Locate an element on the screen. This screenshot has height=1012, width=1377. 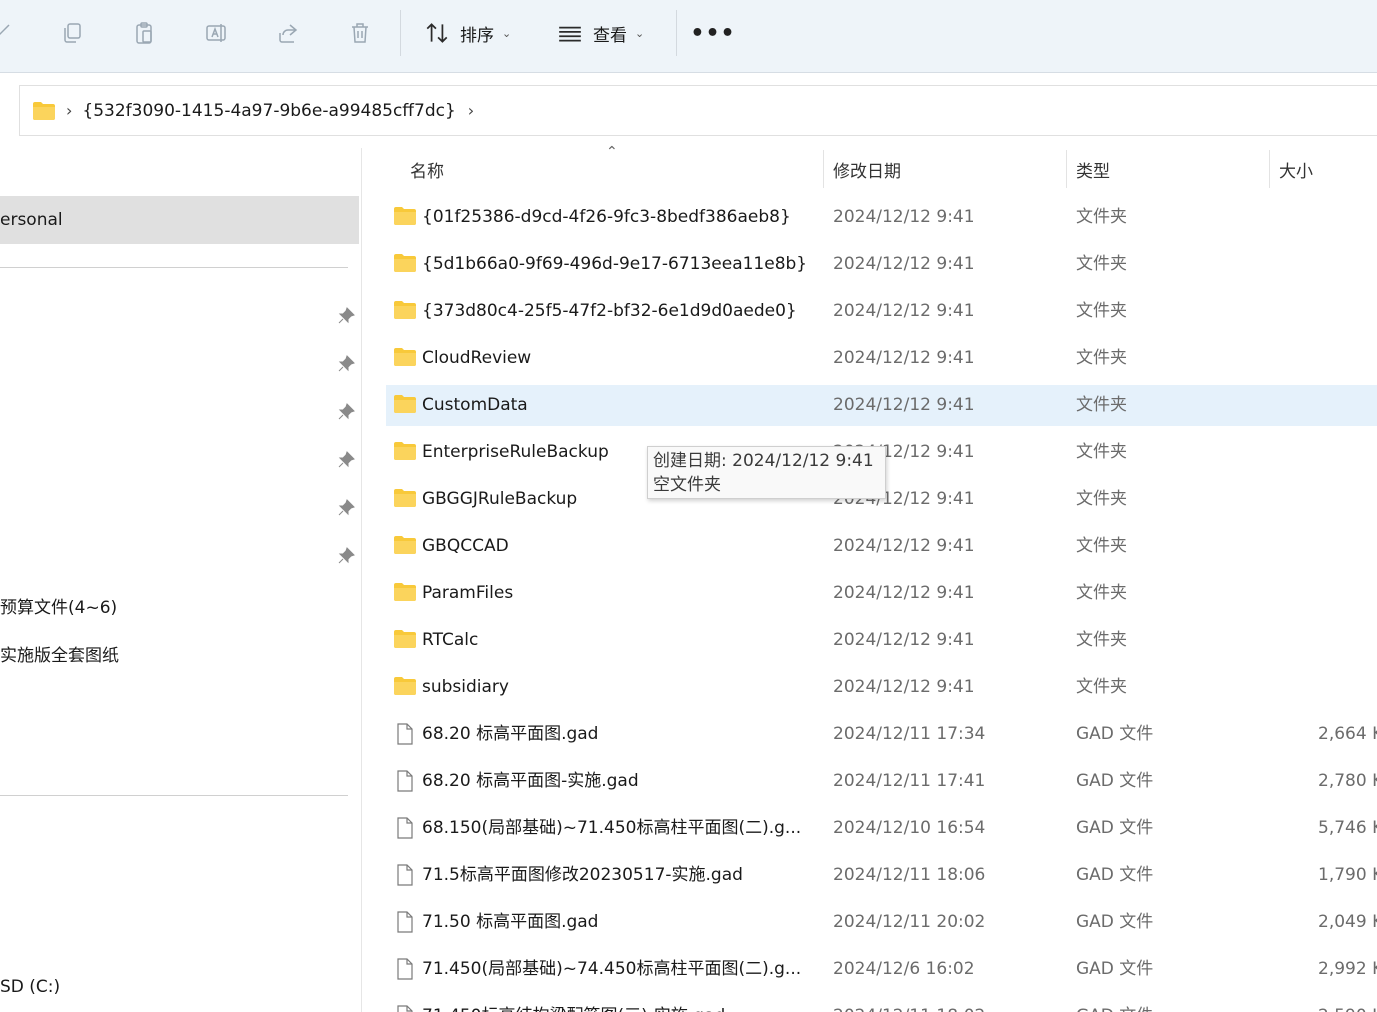
breadcrumb-item: {532f3090-1415-4a97-9b6e-a99485cff7dc} is located at coordinates (268, 111).